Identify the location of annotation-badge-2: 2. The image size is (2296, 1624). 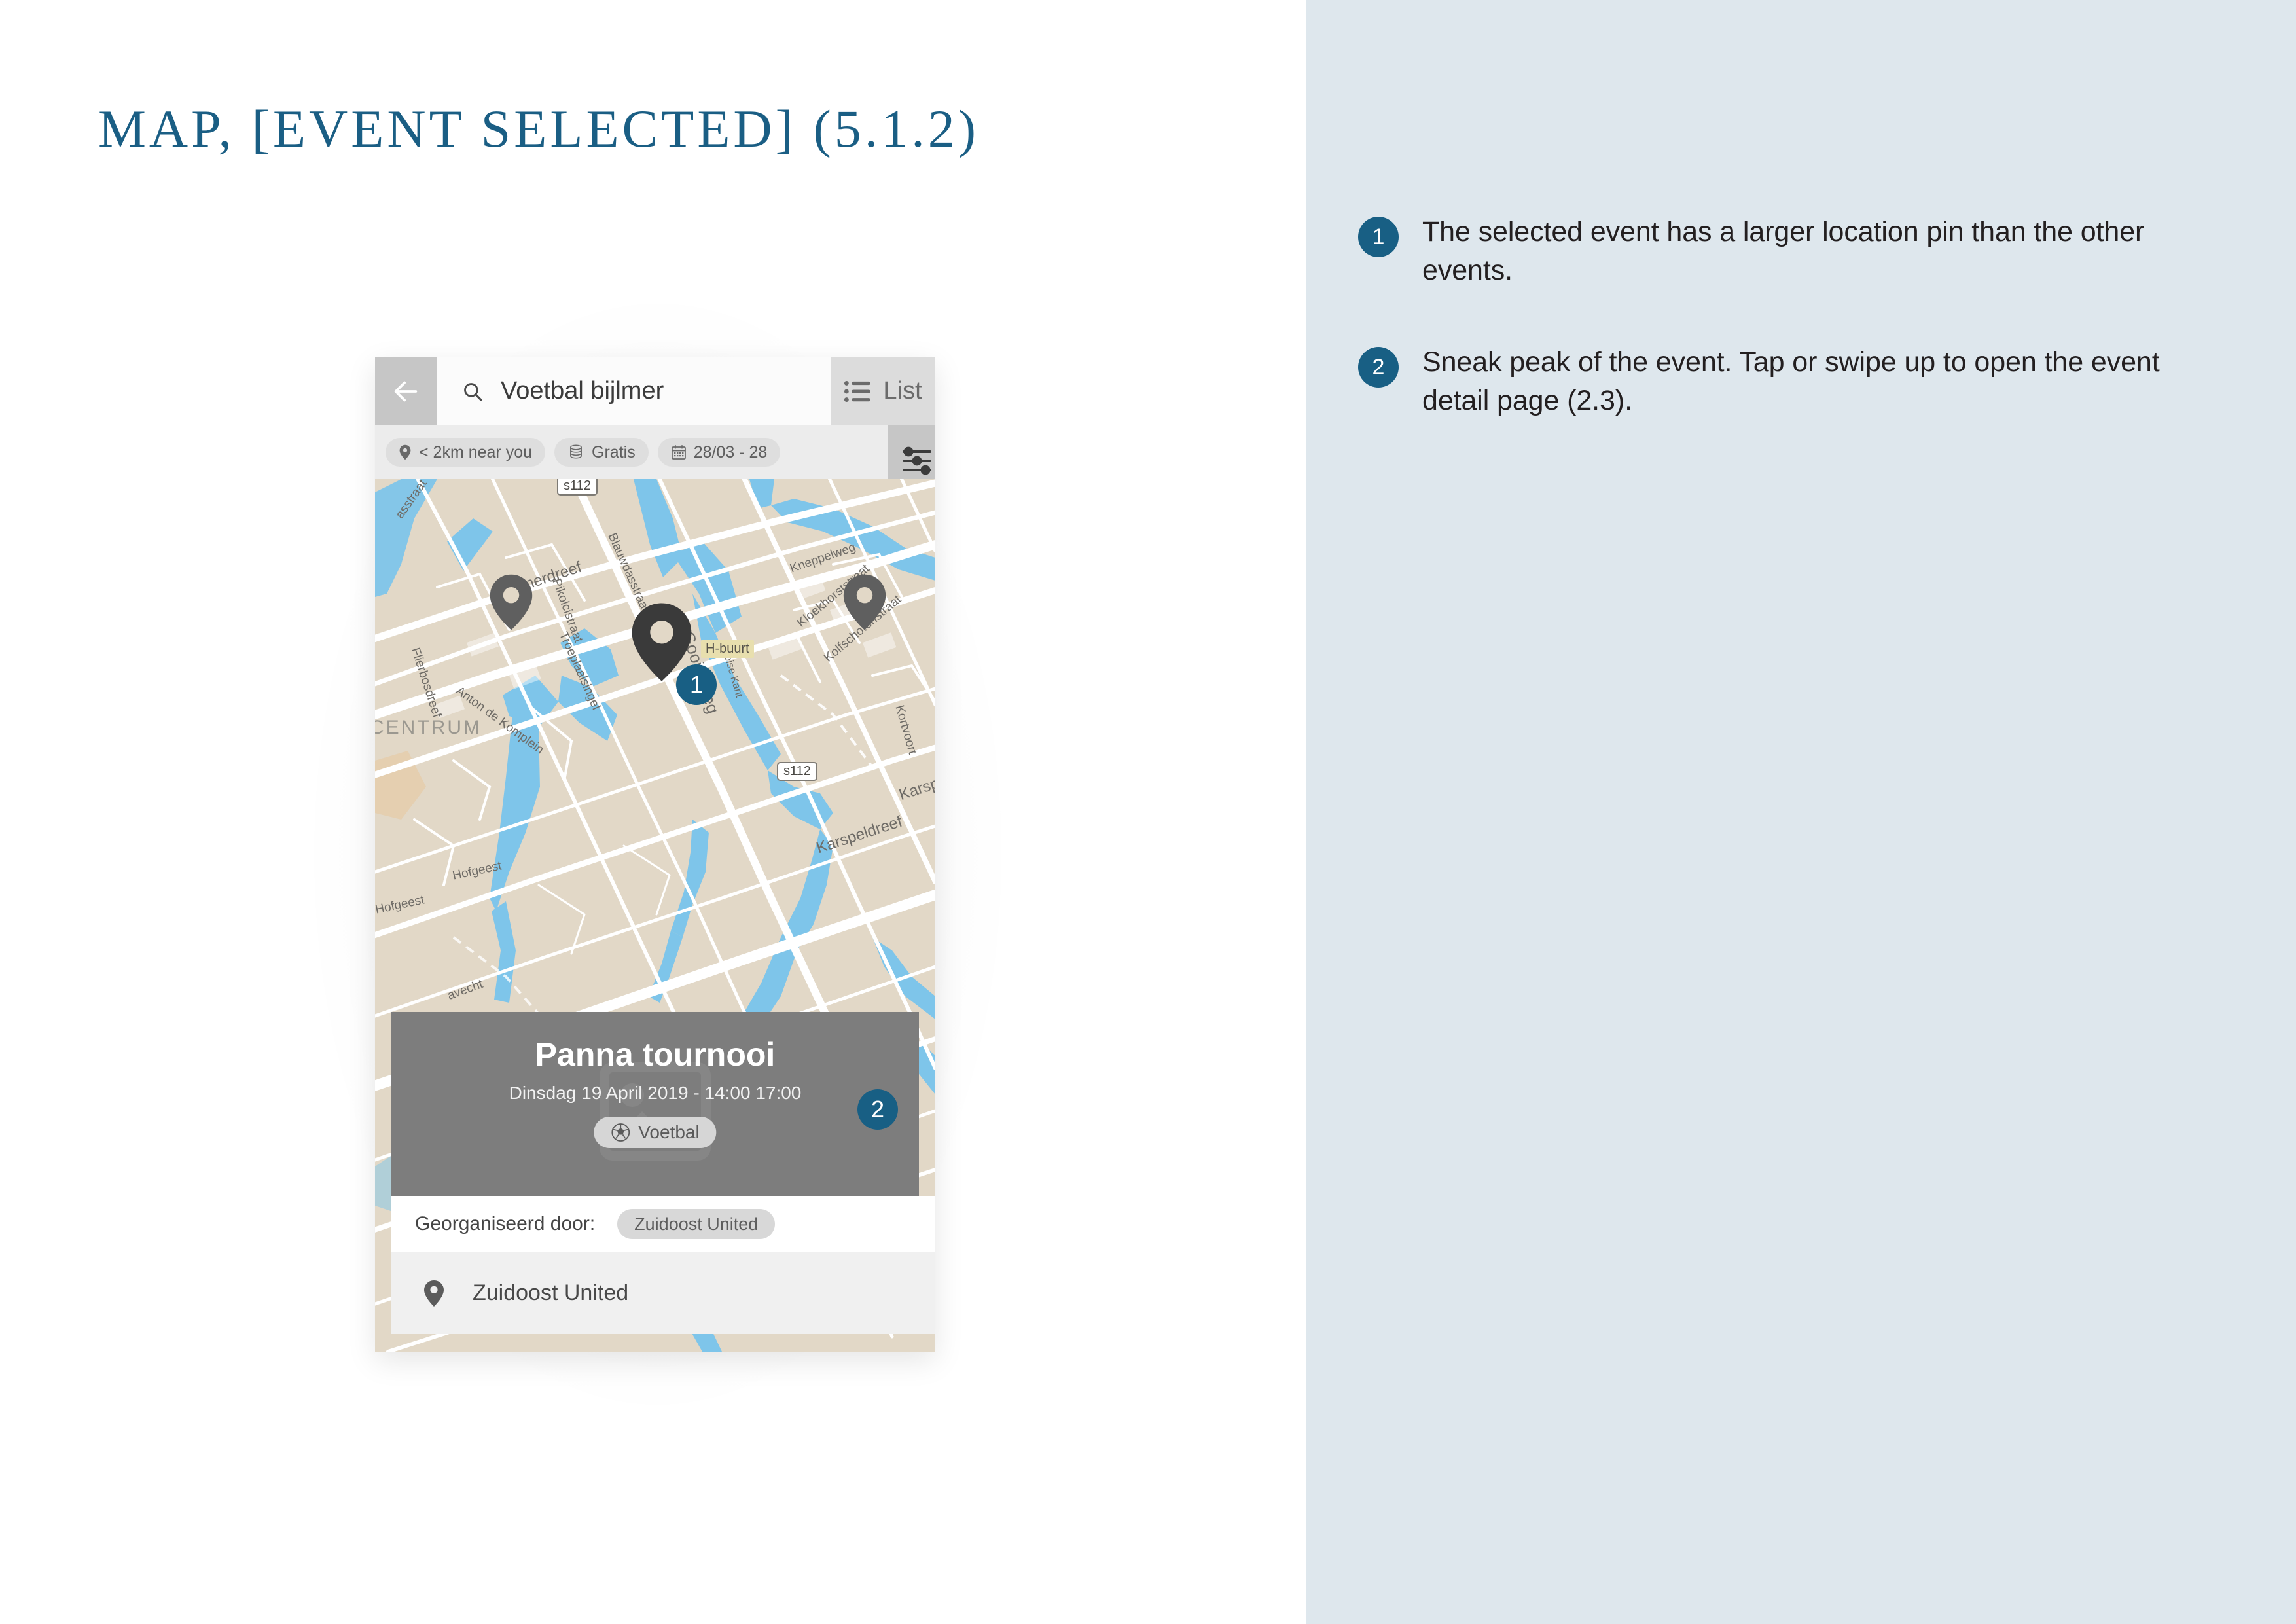
(1378, 367).